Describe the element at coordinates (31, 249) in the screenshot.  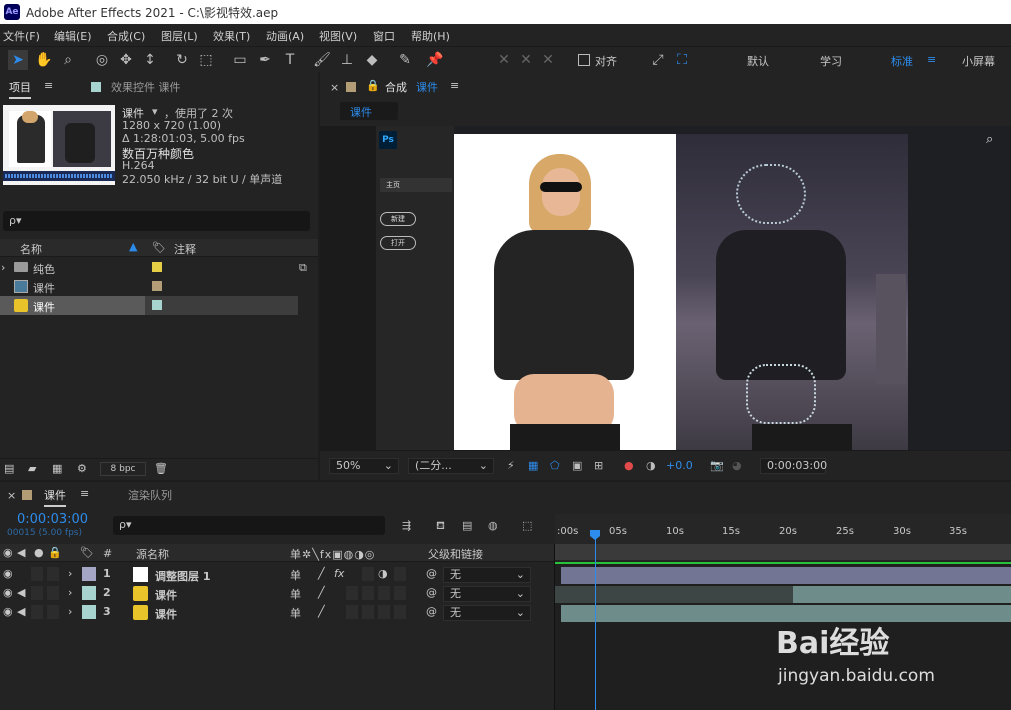
I see `column-name: 名称` at that location.